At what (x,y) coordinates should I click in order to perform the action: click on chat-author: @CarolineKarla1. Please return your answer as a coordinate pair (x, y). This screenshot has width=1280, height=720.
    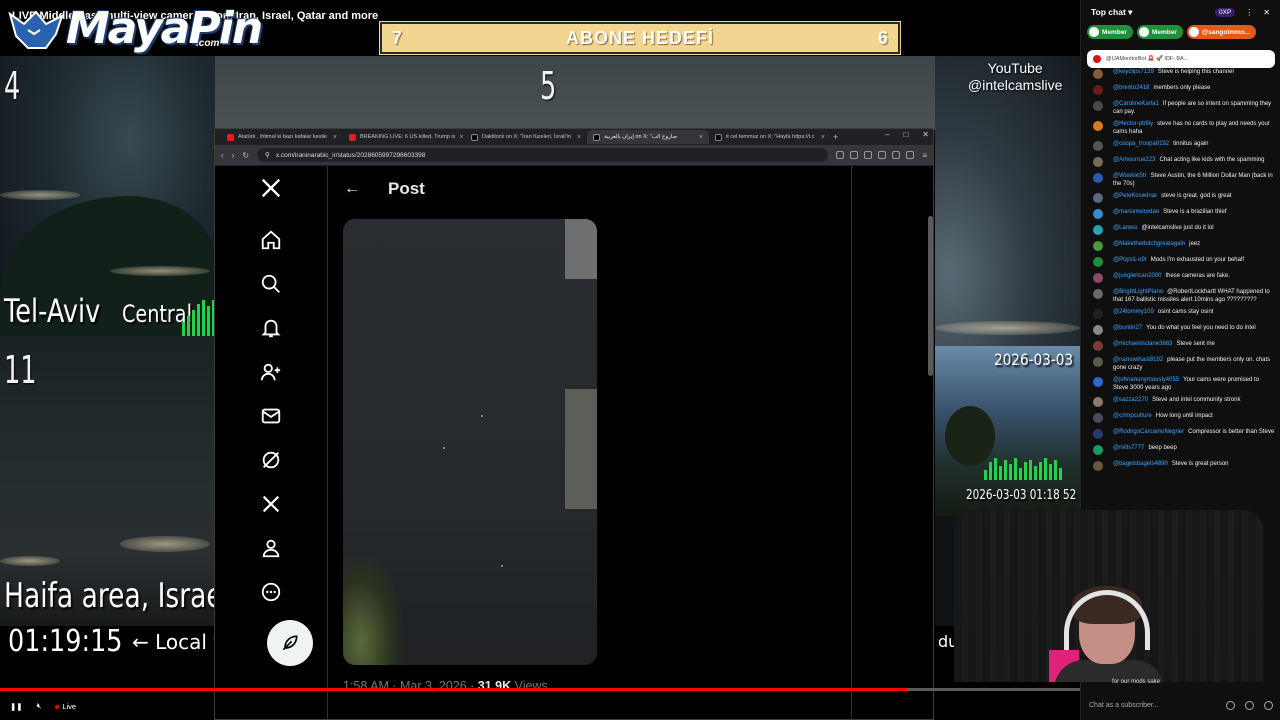
    Looking at the image, I should click on (1136, 104).